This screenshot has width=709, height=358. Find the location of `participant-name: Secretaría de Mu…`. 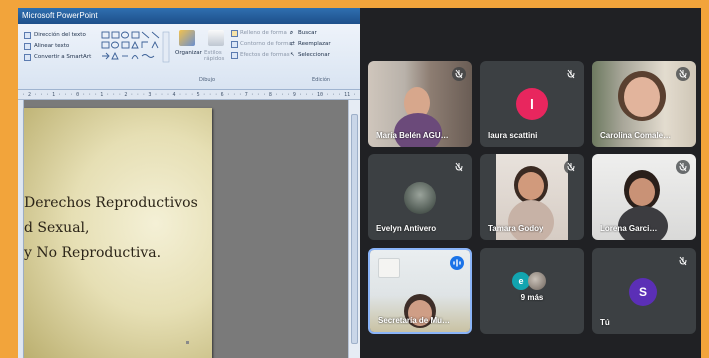

participant-name: Secretaría de Mu… is located at coordinates (414, 320).